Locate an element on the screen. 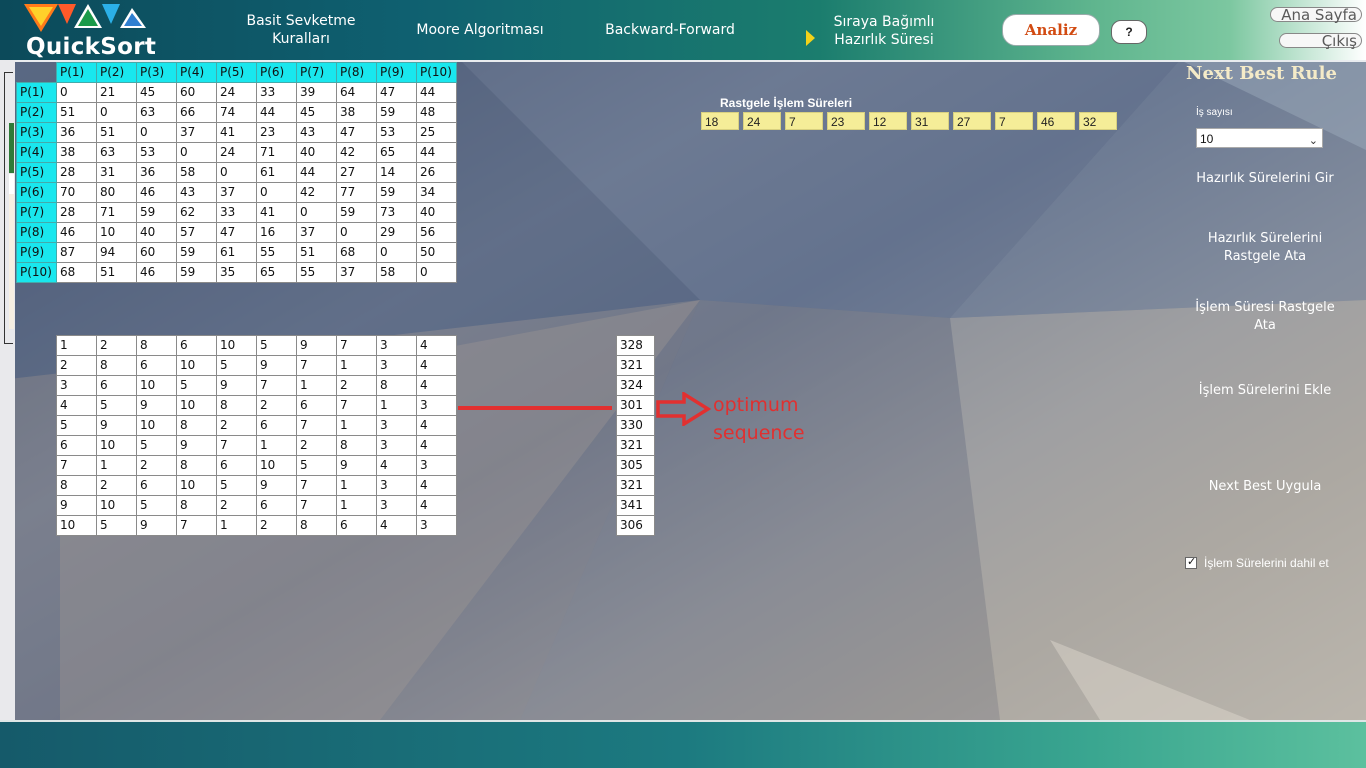 The image size is (1366, 768). rastgele-value-box: 32 is located at coordinates (1098, 121).